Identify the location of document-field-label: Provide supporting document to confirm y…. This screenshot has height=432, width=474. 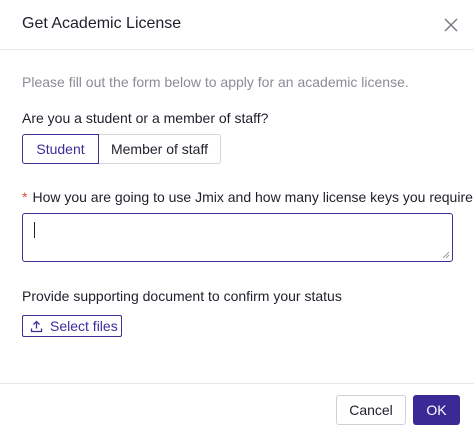
(182, 296).